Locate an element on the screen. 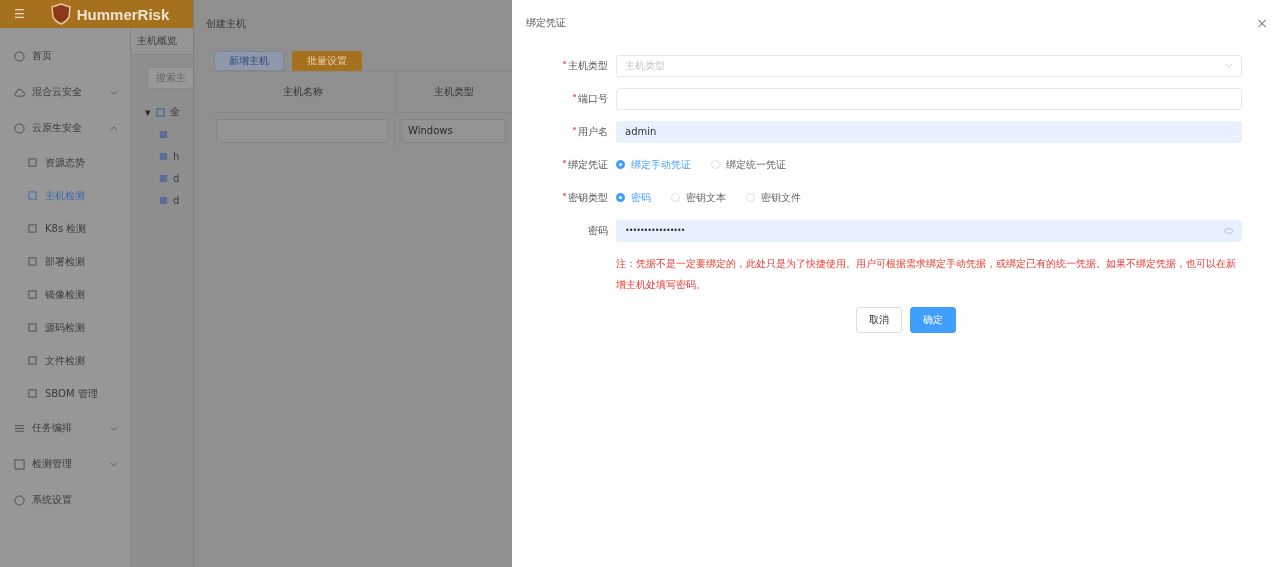 The height and width of the screenshot is (567, 1280). chevron-icon is located at coordinates (1229, 65).